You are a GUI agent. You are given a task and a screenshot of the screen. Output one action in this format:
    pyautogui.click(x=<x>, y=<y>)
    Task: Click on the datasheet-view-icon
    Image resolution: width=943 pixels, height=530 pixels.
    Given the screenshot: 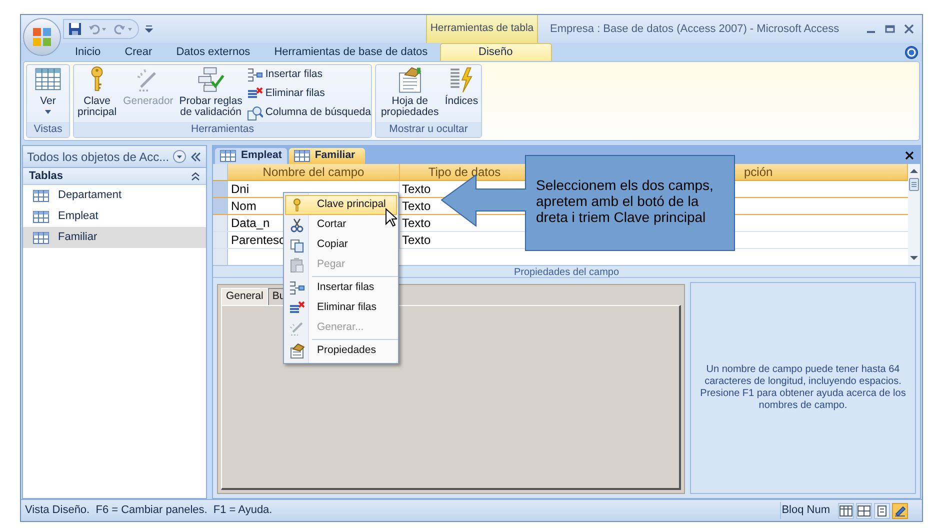 What is the action you would take?
    pyautogui.click(x=846, y=511)
    